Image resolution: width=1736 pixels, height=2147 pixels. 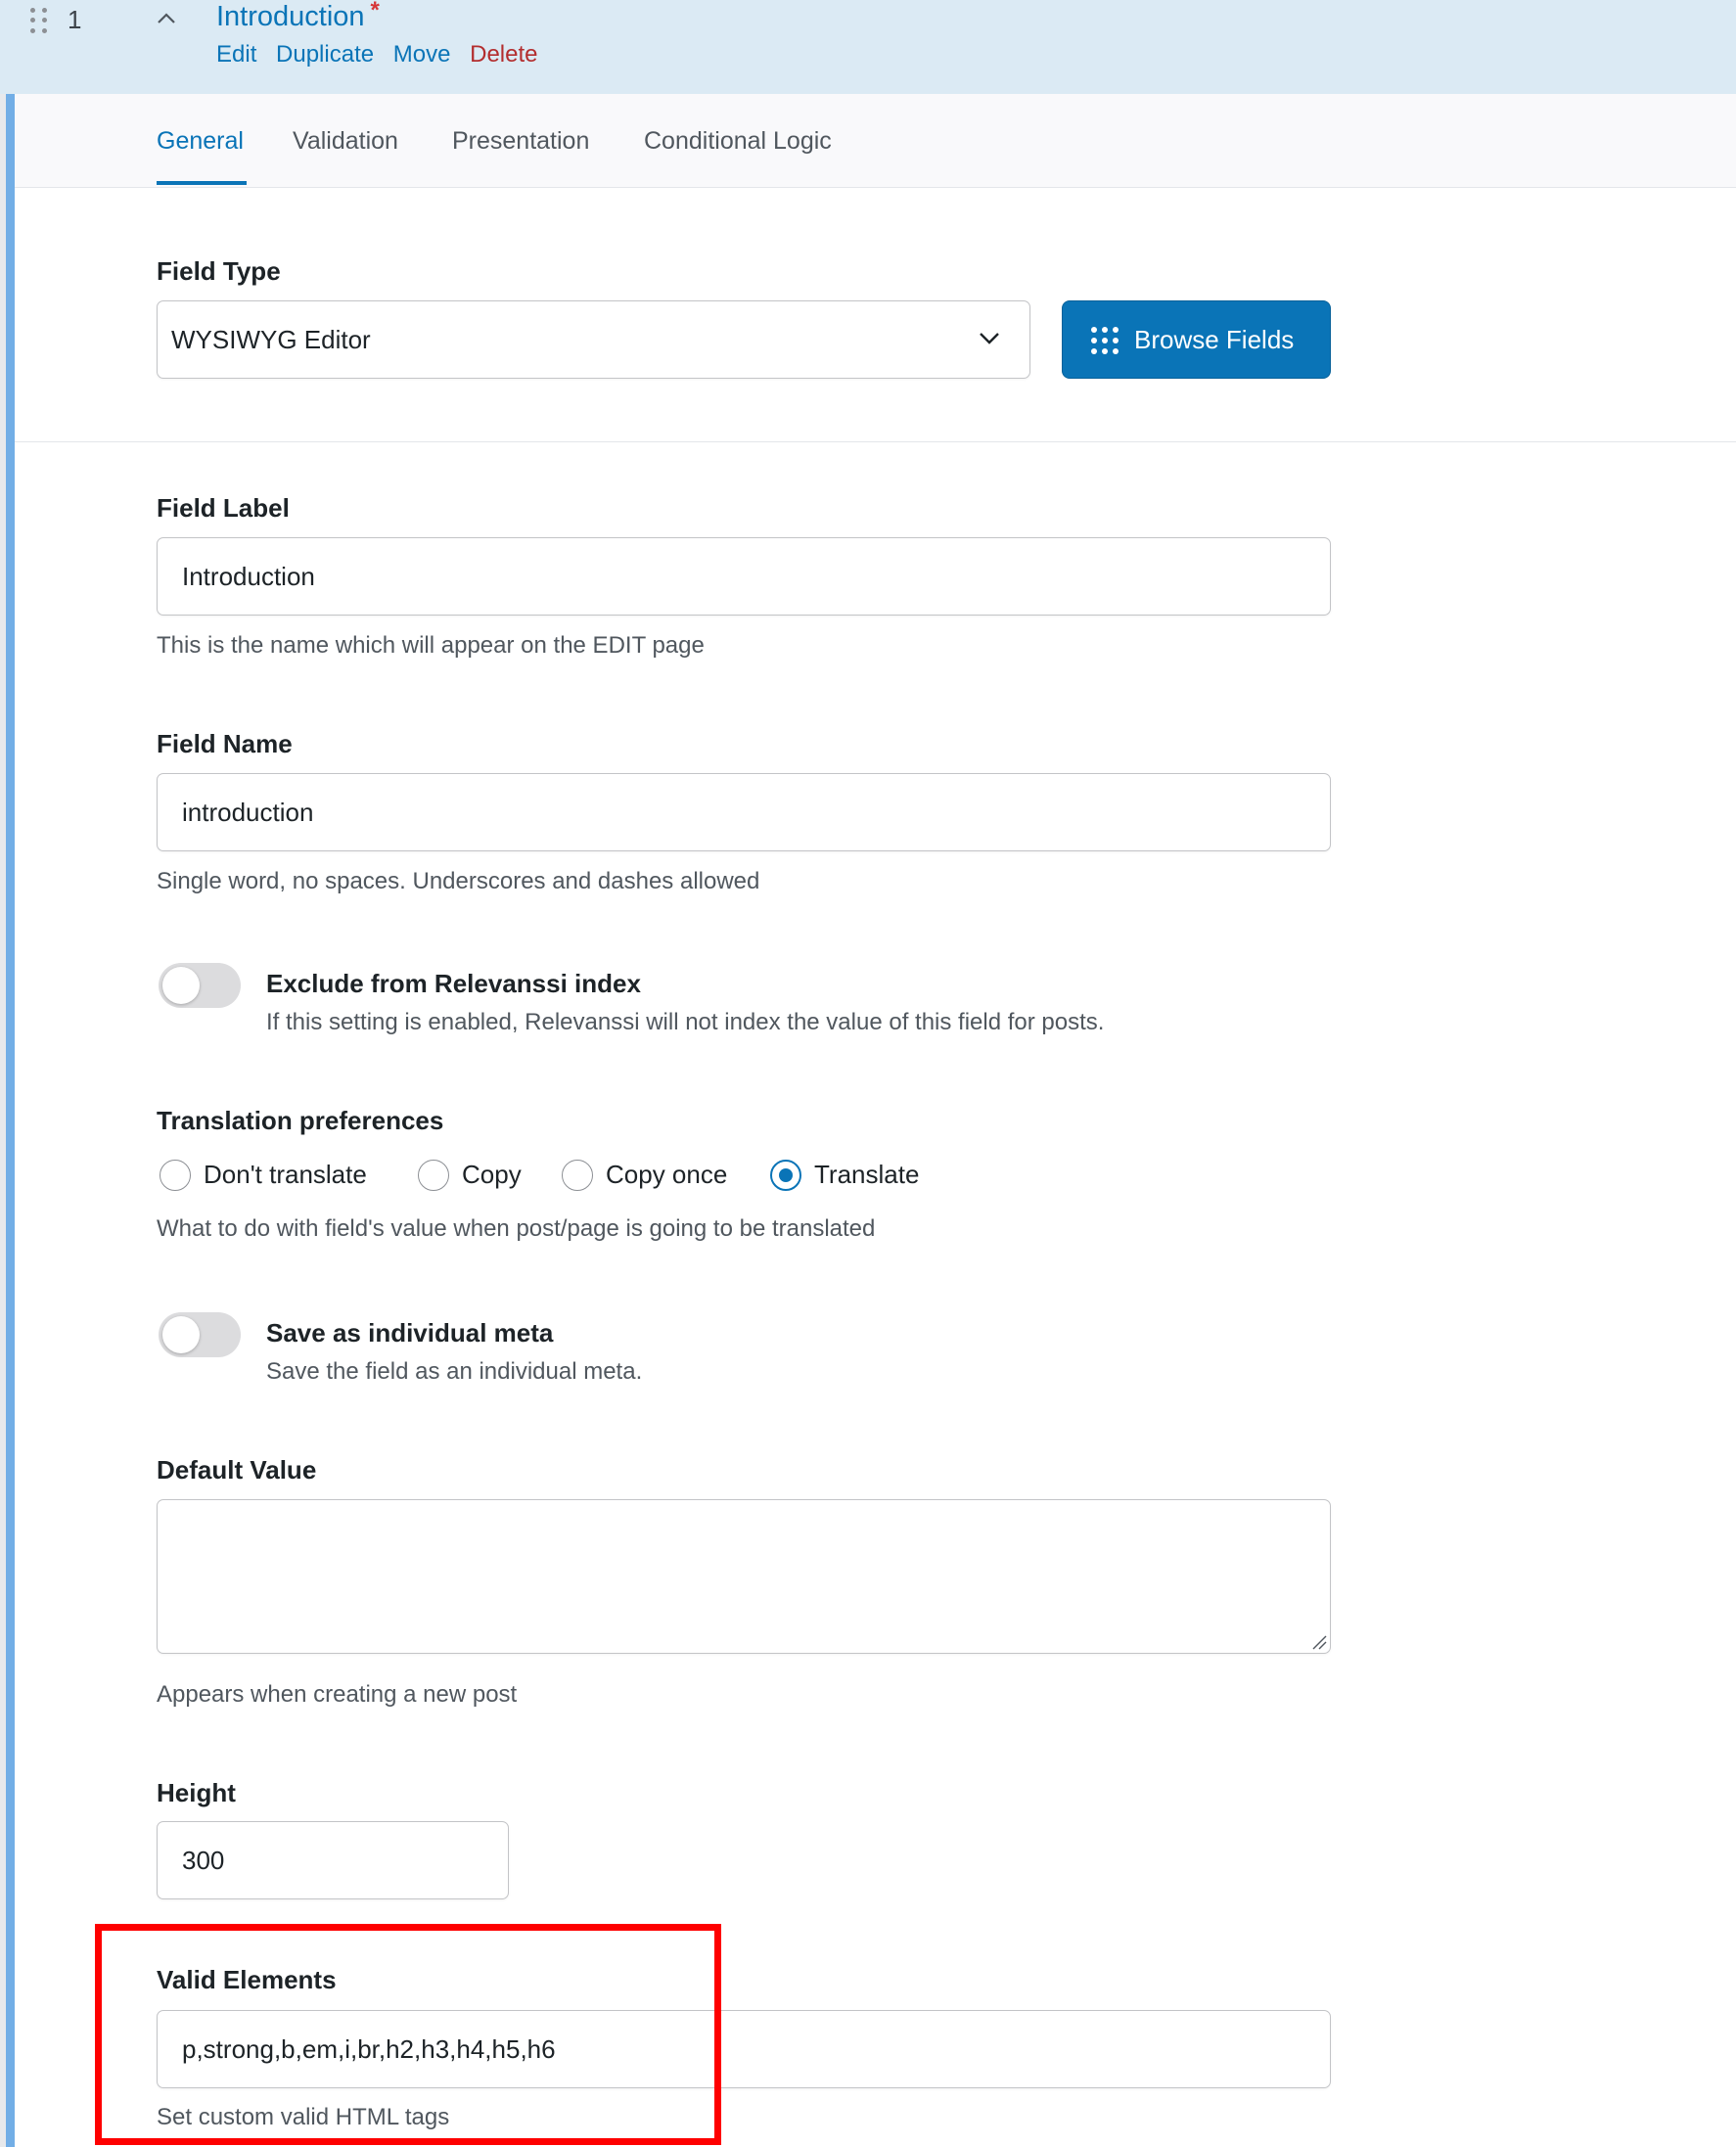 What do you see at coordinates (1319, 1642) in the screenshot?
I see `resize-grip-icon` at bounding box center [1319, 1642].